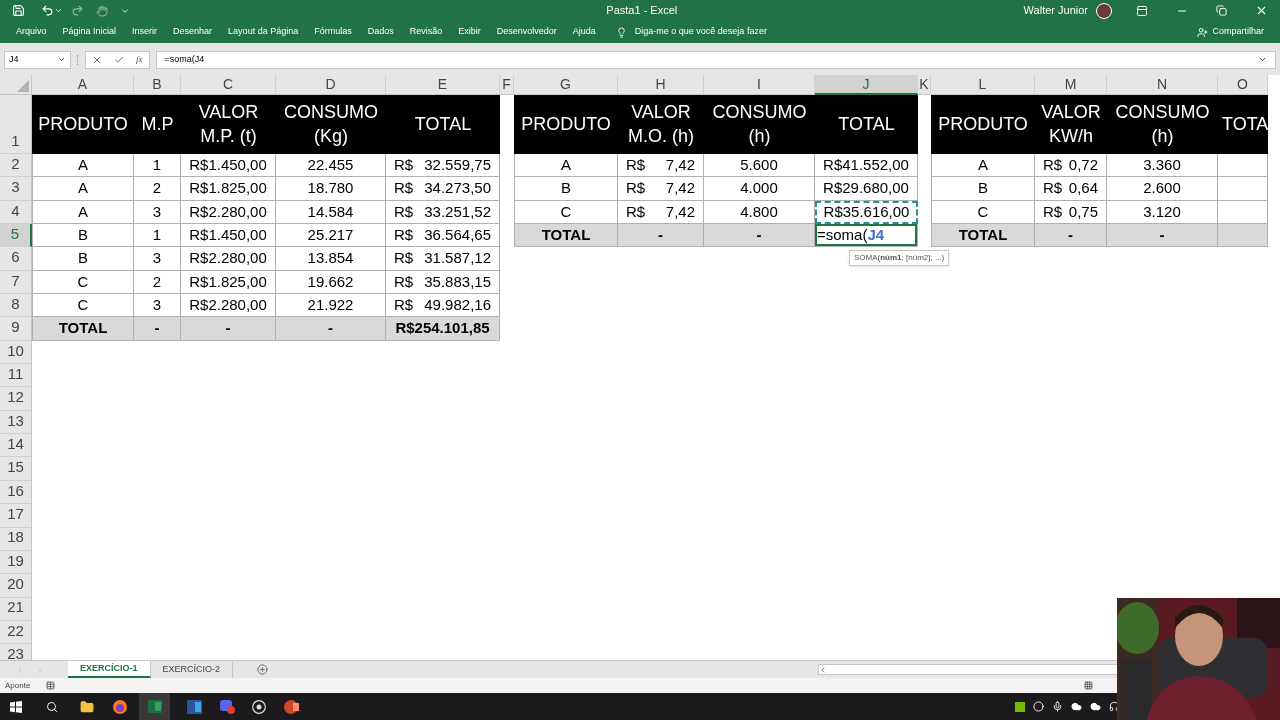 The width and height of the screenshot is (1280, 720). What do you see at coordinates (1162, 85) in the screenshot?
I see `column-header: N` at bounding box center [1162, 85].